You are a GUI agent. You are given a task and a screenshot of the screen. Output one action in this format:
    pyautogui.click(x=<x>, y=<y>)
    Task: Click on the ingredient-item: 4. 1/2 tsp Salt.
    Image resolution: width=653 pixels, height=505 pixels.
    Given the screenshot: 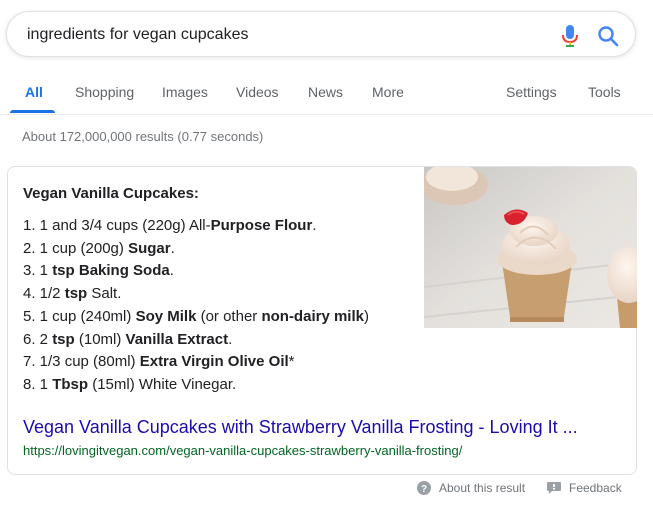 What is the action you would take?
    pyautogui.click(x=196, y=294)
    